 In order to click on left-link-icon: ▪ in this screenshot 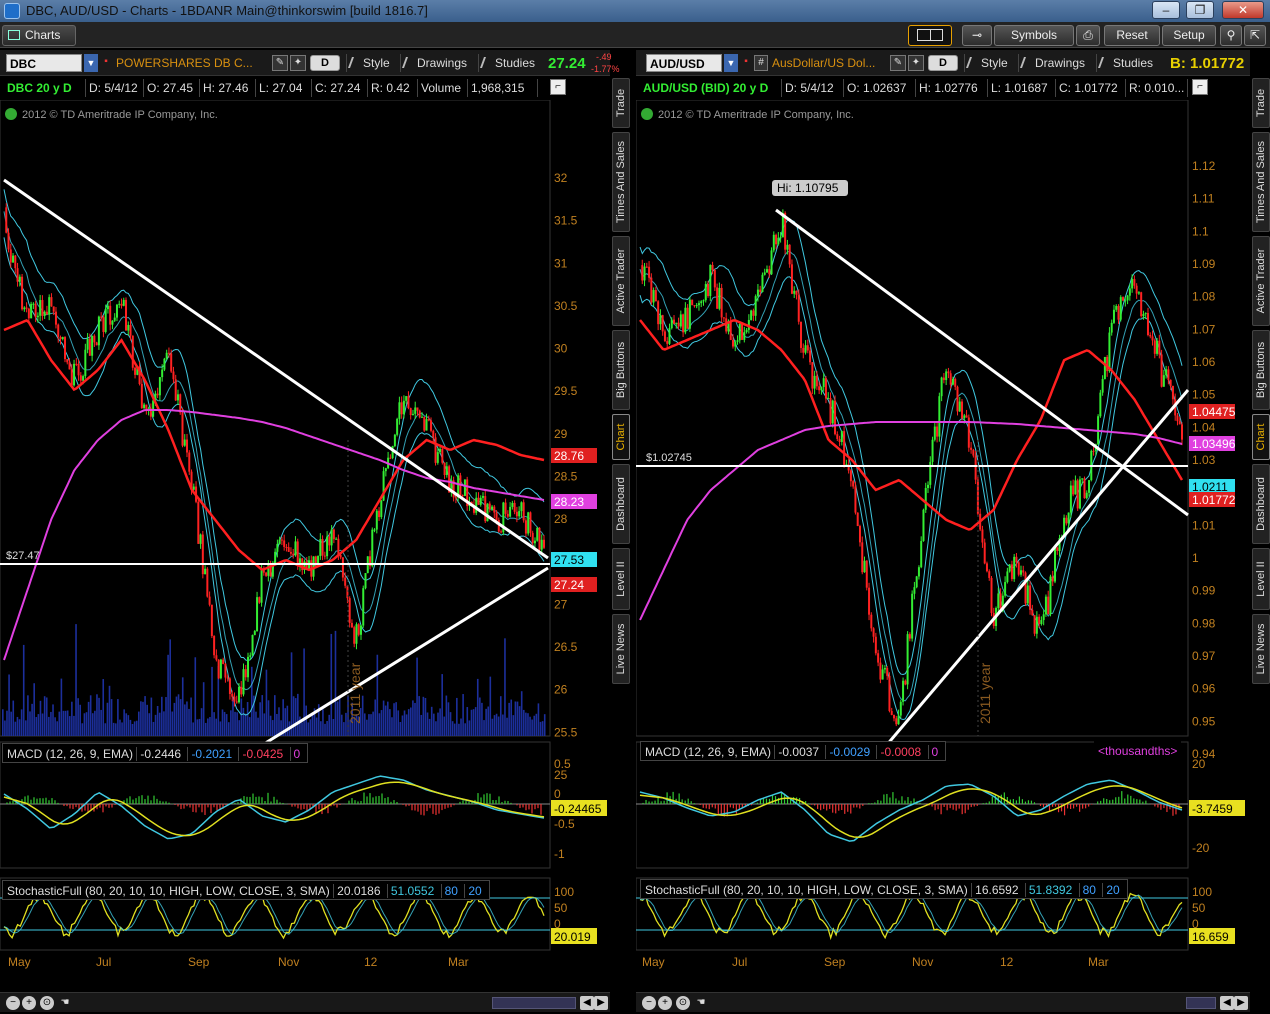, I will do `click(106, 63)`.